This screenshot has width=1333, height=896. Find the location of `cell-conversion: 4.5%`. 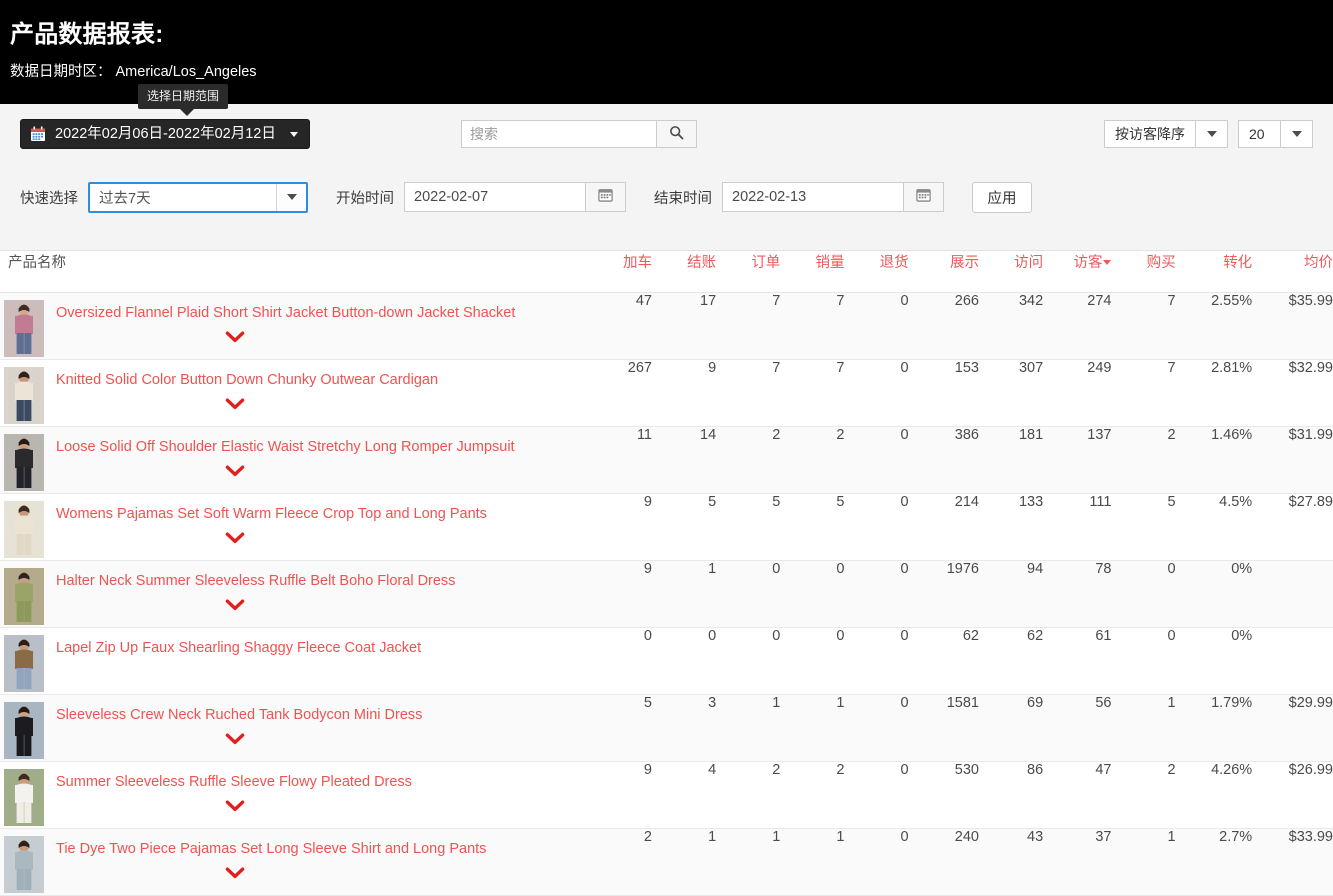

cell-conversion: 4.5% is located at coordinates (1236, 501).